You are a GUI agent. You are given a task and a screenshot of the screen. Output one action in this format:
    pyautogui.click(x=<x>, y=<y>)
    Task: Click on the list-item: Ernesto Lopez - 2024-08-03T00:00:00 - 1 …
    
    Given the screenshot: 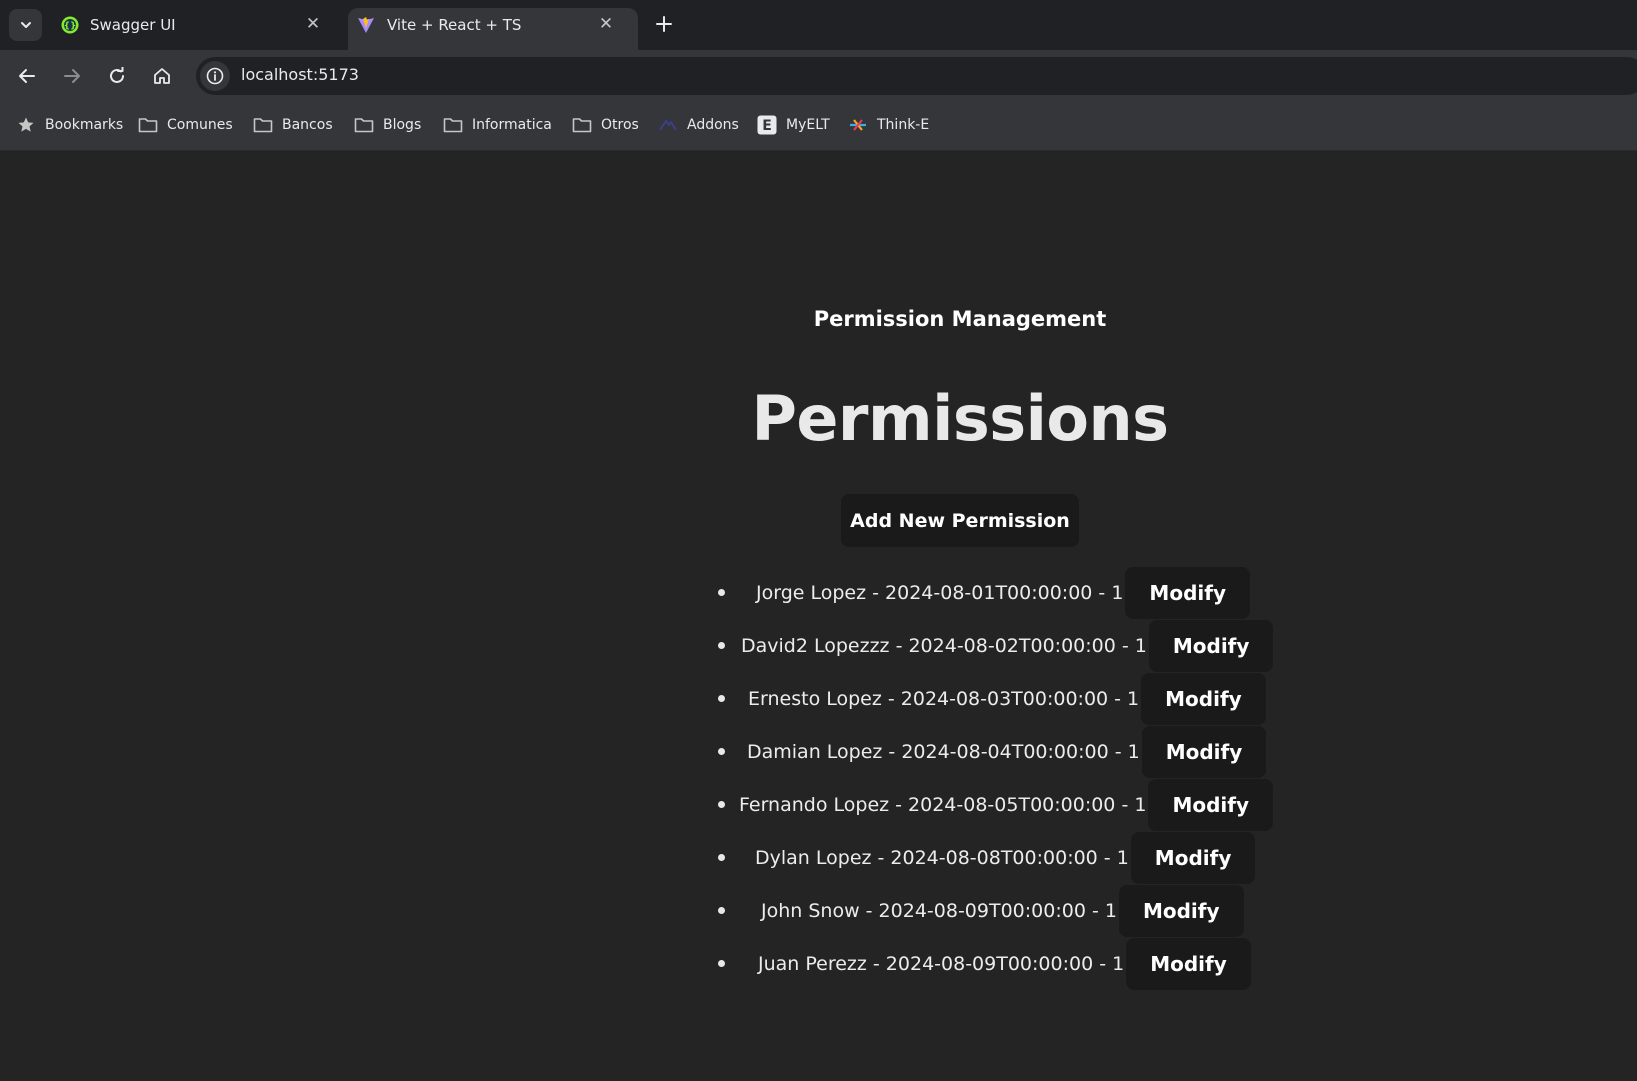 What is the action you would take?
    pyautogui.click(x=992, y=699)
    